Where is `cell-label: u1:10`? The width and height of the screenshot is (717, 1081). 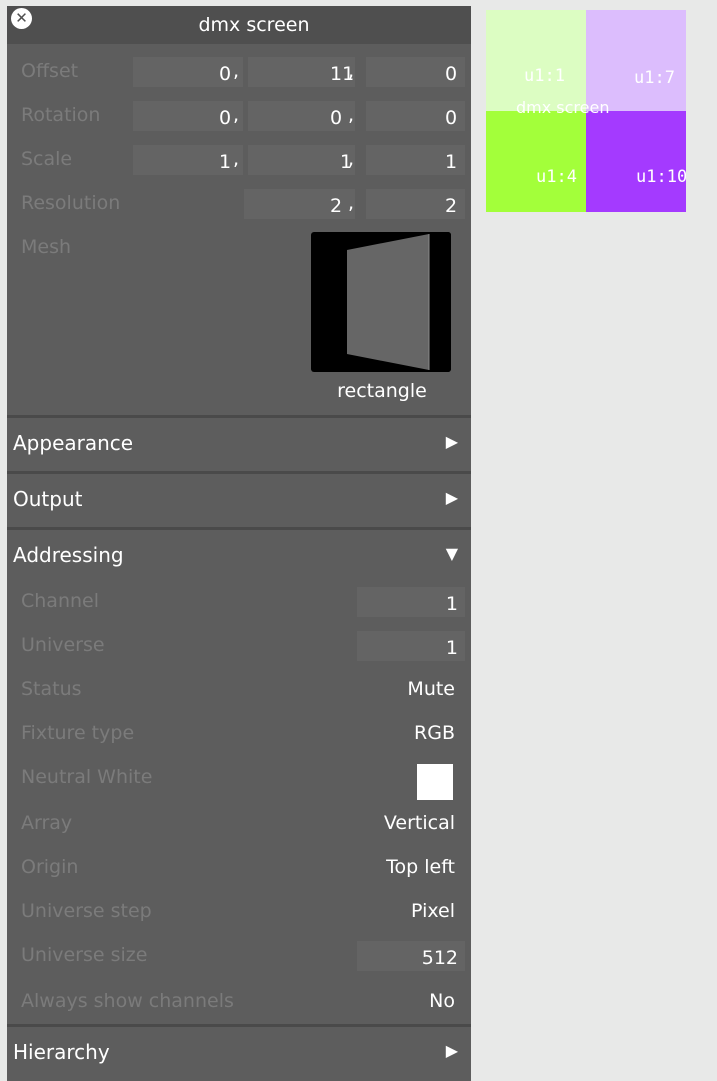 cell-label: u1:10 is located at coordinates (661, 177).